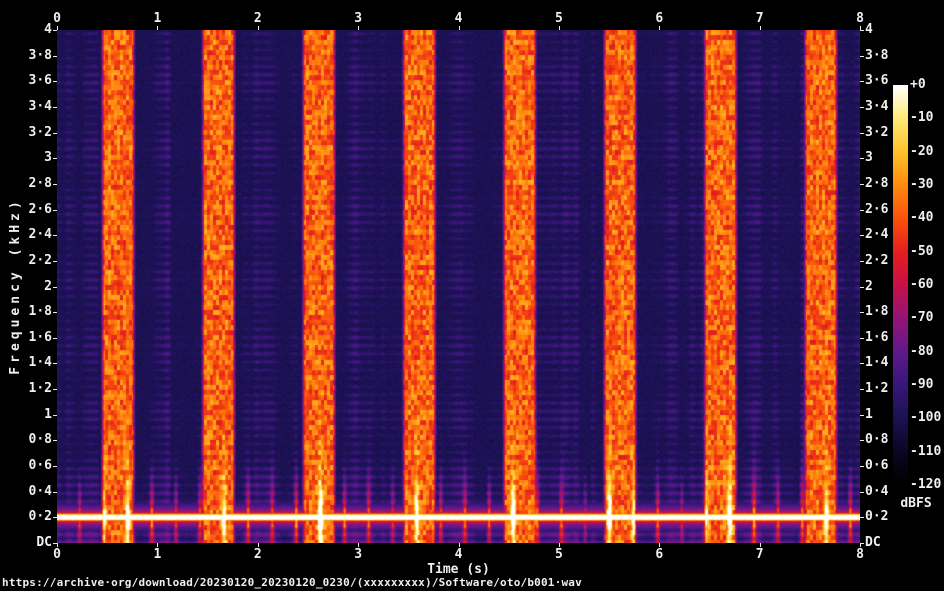 The image size is (944, 591). What do you see at coordinates (922, 118) in the screenshot?
I see `colorbar-tick-label: -10` at bounding box center [922, 118].